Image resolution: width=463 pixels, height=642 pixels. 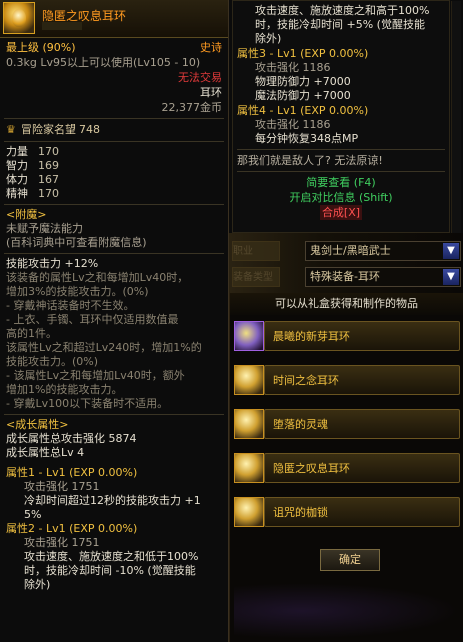 I want to click on list-item: 诅咒的枷锁, so click(x=346, y=513).